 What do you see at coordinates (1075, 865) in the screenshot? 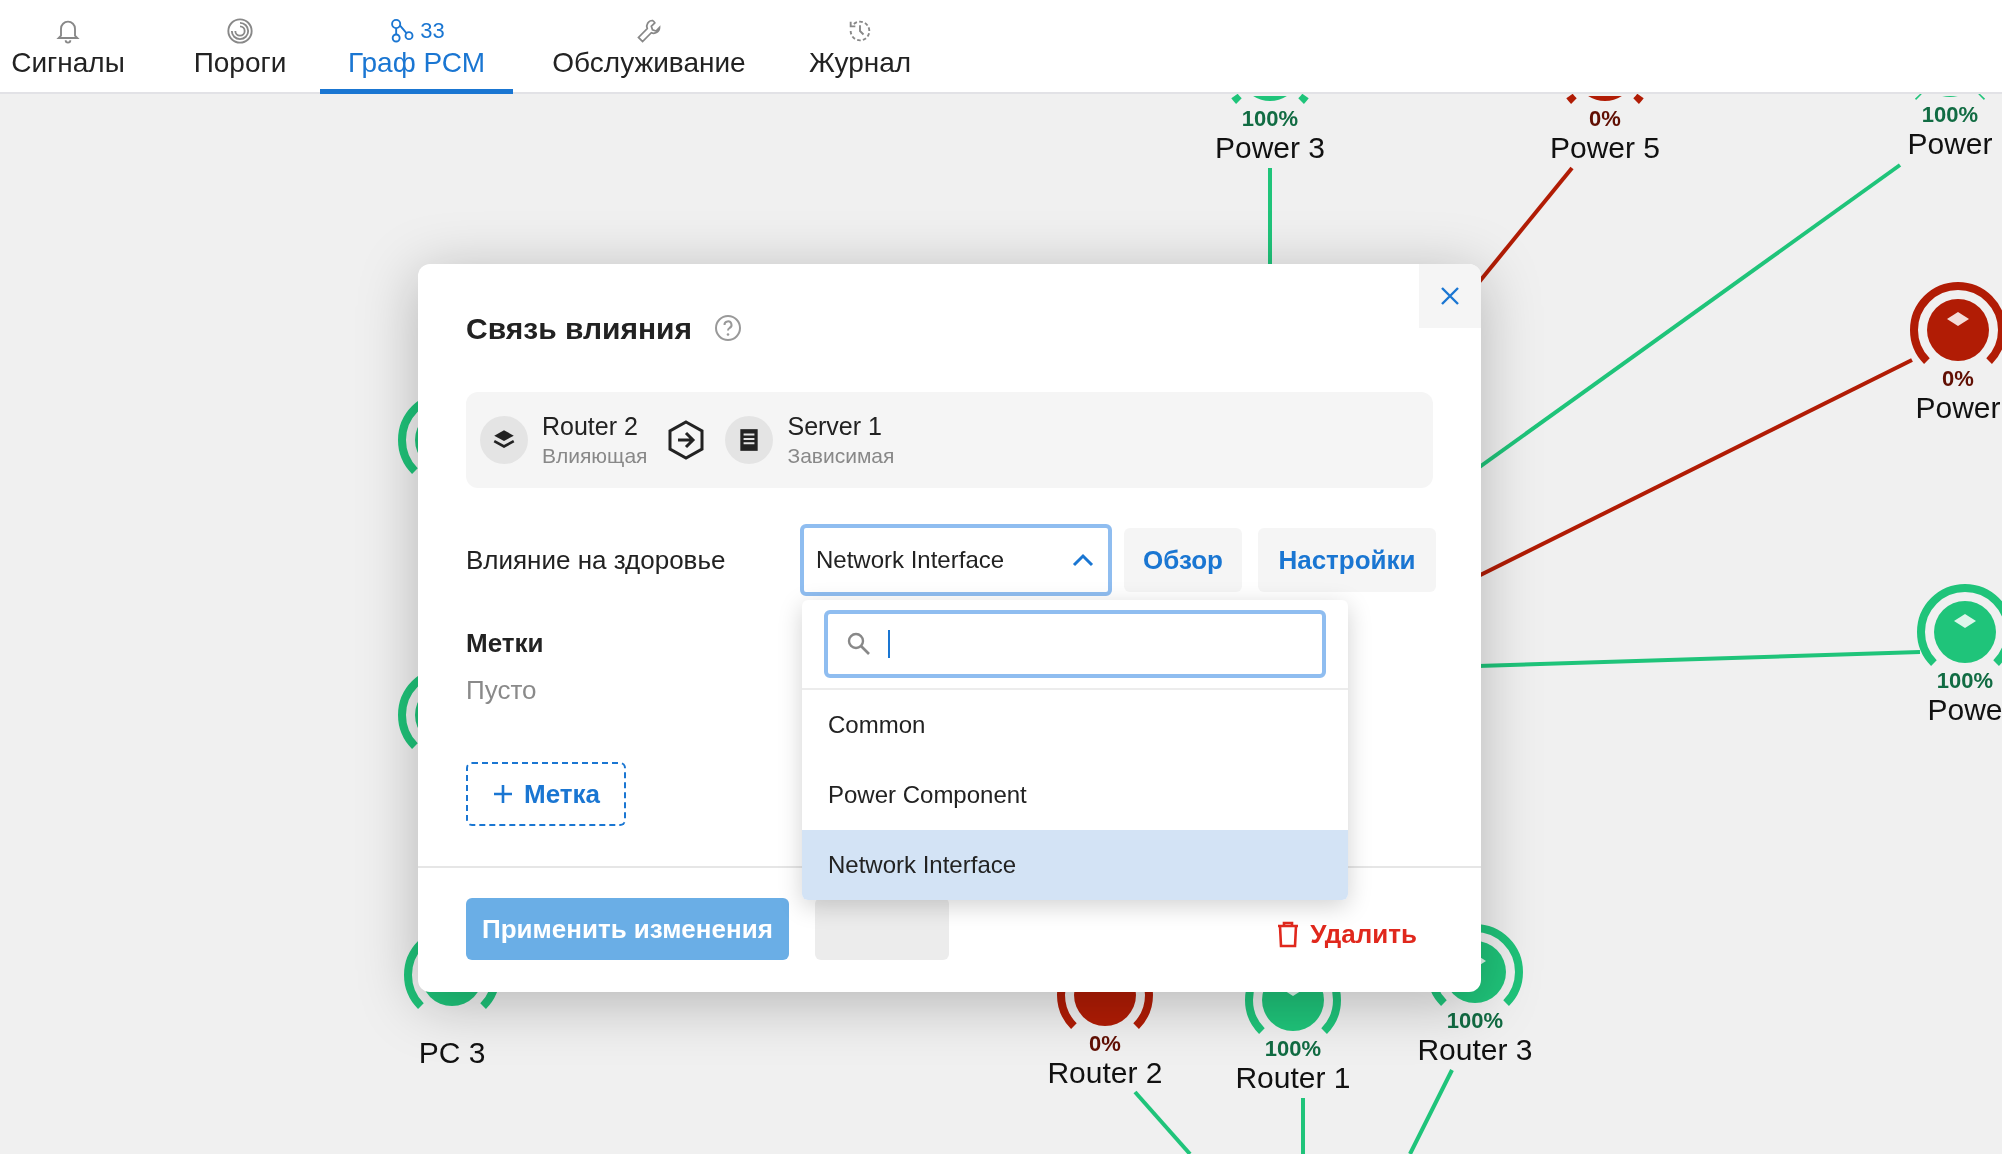
I see `dropdown-option: Network Interface` at bounding box center [1075, 865].